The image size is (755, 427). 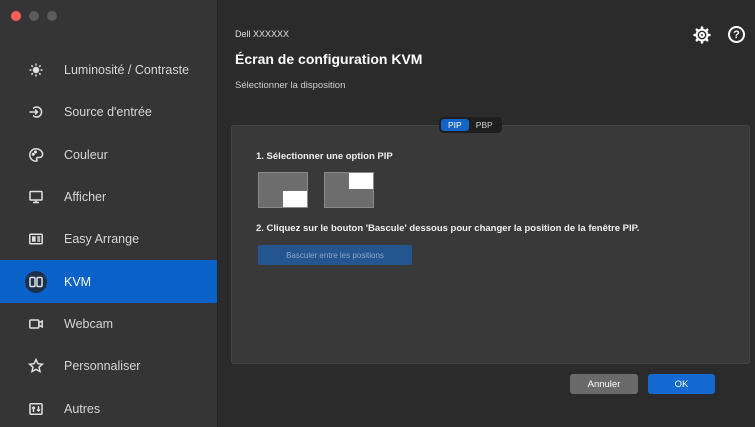 I want to click on zoom-window-button, so click(x=52, y=16).